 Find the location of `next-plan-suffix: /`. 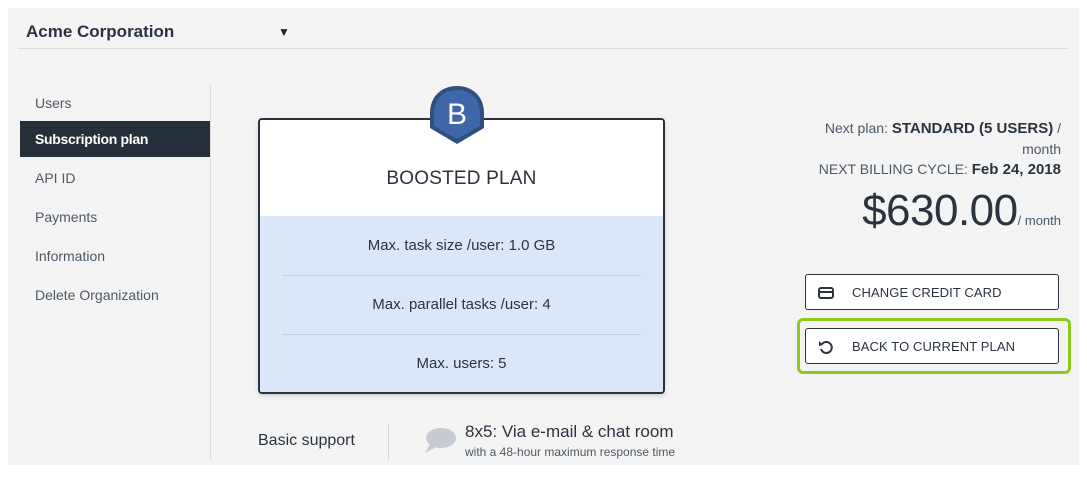

next-plan-suffix: / is located at coordinates (1057, 128).